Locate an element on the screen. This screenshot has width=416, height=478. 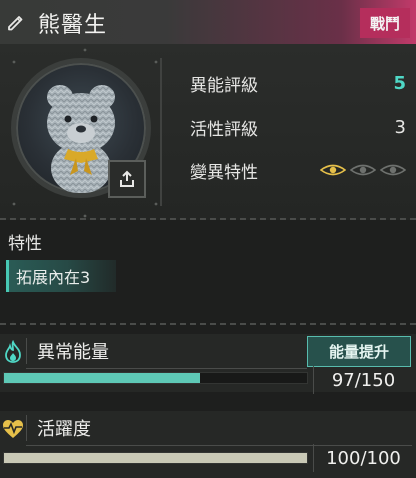
stat-row-ability-rank: 異能評級 5 is located at coordinates (298, 83).